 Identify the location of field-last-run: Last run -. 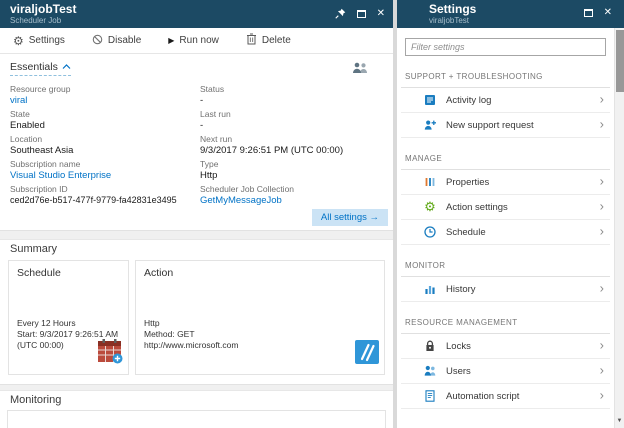
(294, 120).